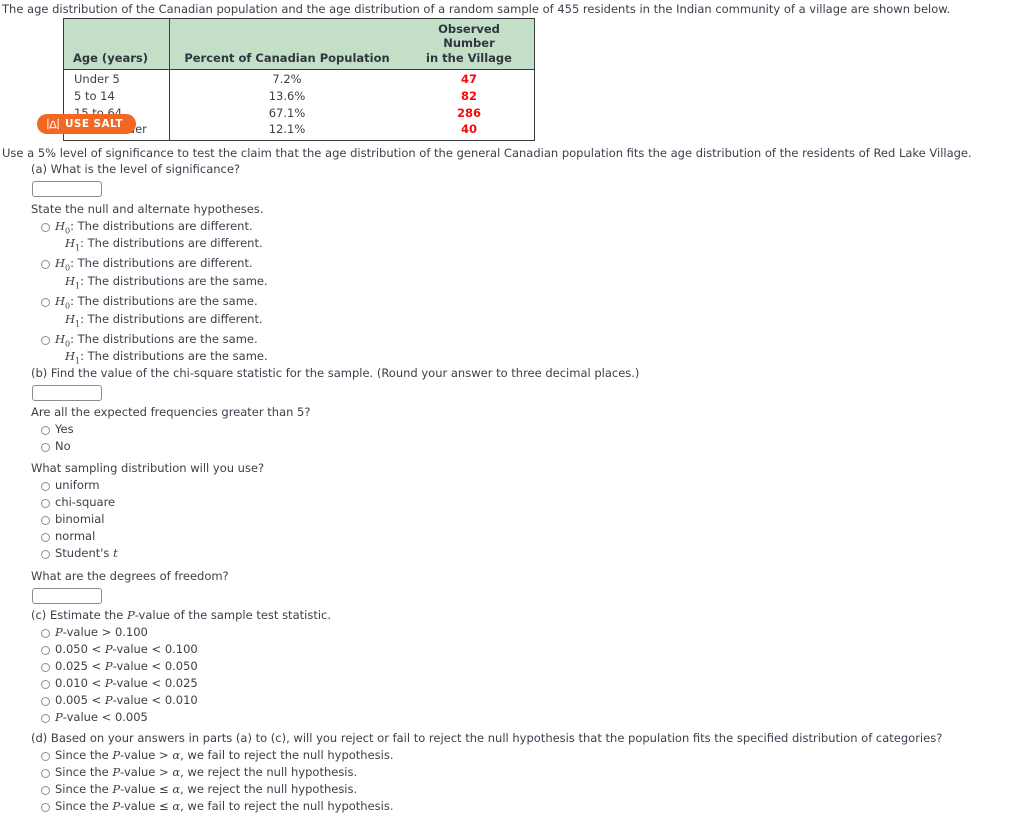 The image size is (1024, 819). What do you see at coordinates (161, 263) in the screenshot?
I see `hypothesis-option-2-h0: : The distributions are different.` at bounding box center [161, 263].